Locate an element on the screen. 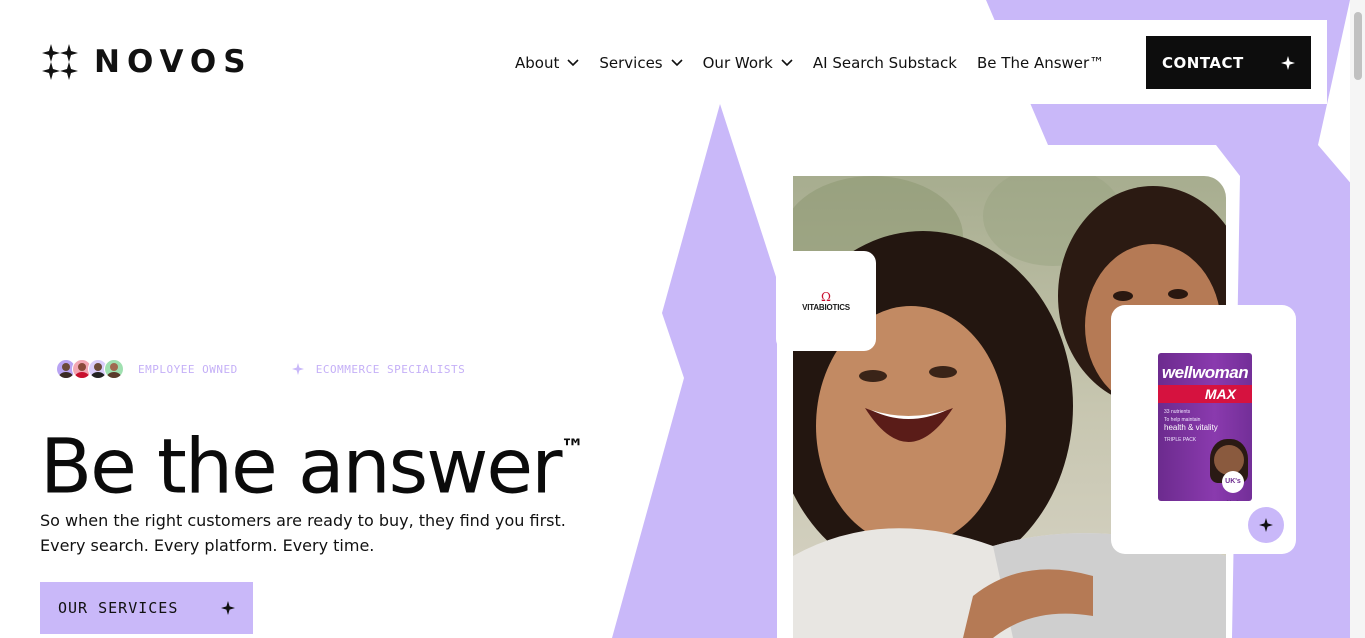  product-text: TRIPLE PACK is located at coordinates (1180, 440).